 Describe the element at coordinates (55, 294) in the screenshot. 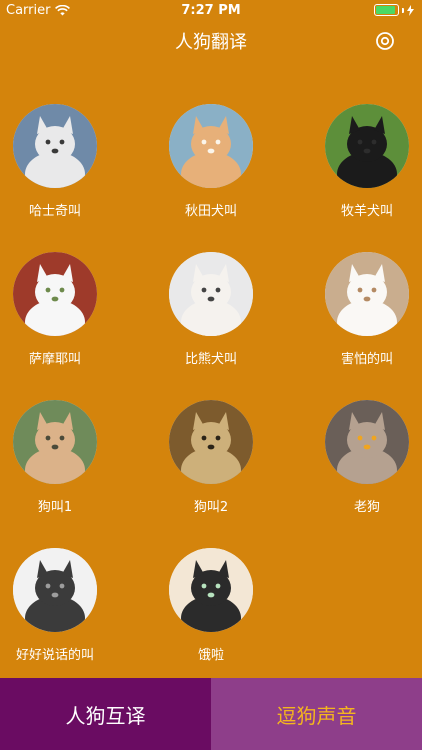

I see `samoyed-photo` at that location.